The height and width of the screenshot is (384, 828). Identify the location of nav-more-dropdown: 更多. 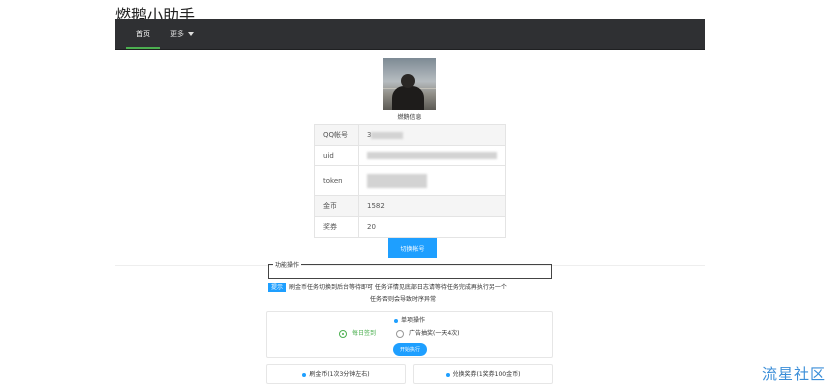
(182, 34).